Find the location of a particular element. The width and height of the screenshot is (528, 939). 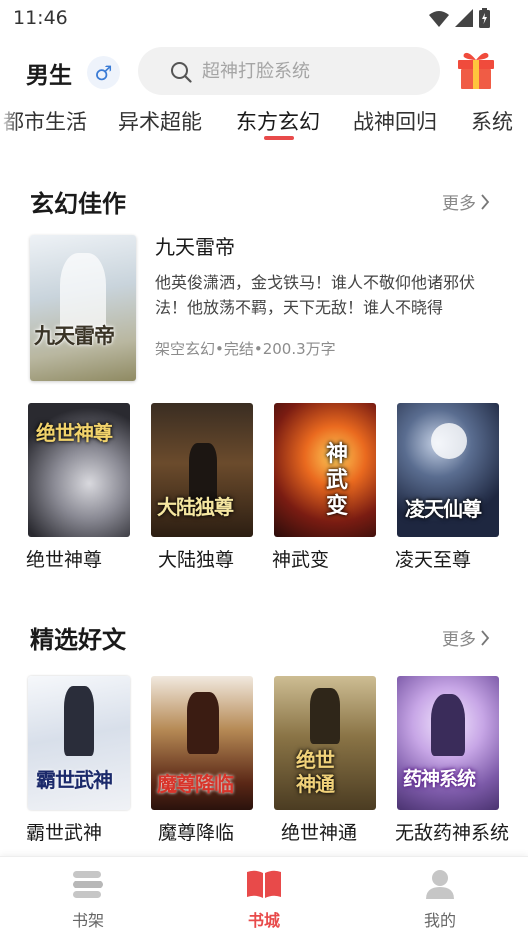

battery-icon is located at coordinates (484, 18).